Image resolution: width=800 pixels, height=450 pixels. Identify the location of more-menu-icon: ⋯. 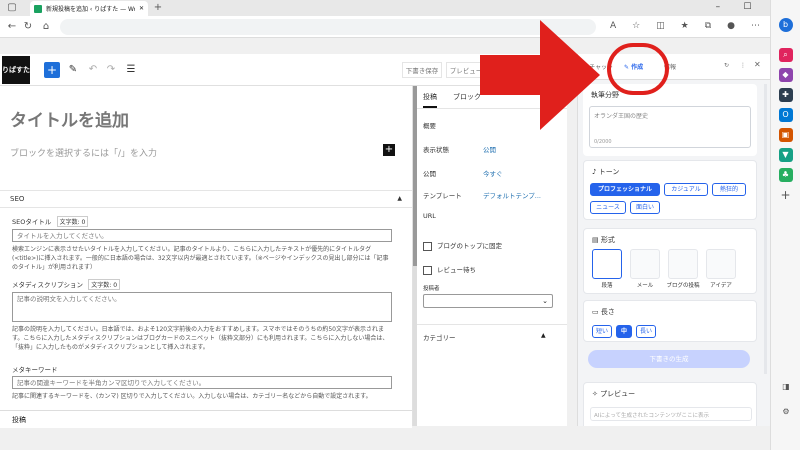
(755, 26).